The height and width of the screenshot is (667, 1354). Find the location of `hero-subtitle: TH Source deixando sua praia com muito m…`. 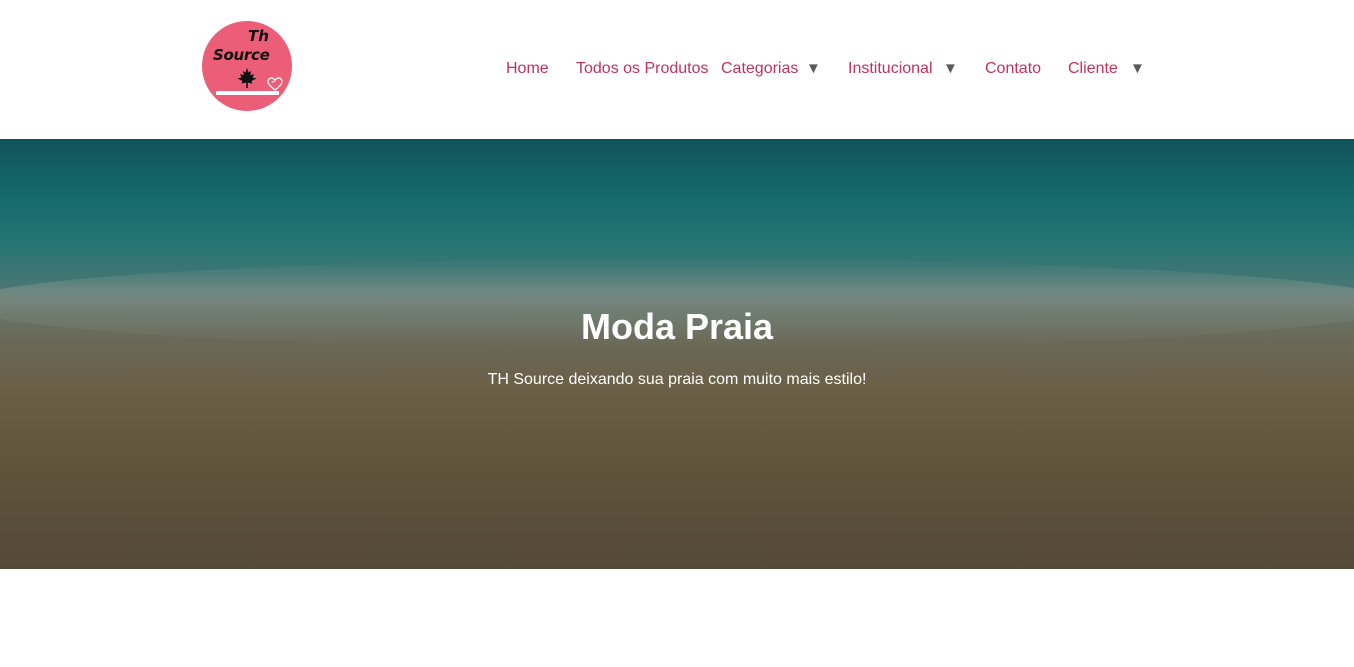

hero-subtitle: TH Source deixando sua praia com muito m… is located at coordinates (677, 379).